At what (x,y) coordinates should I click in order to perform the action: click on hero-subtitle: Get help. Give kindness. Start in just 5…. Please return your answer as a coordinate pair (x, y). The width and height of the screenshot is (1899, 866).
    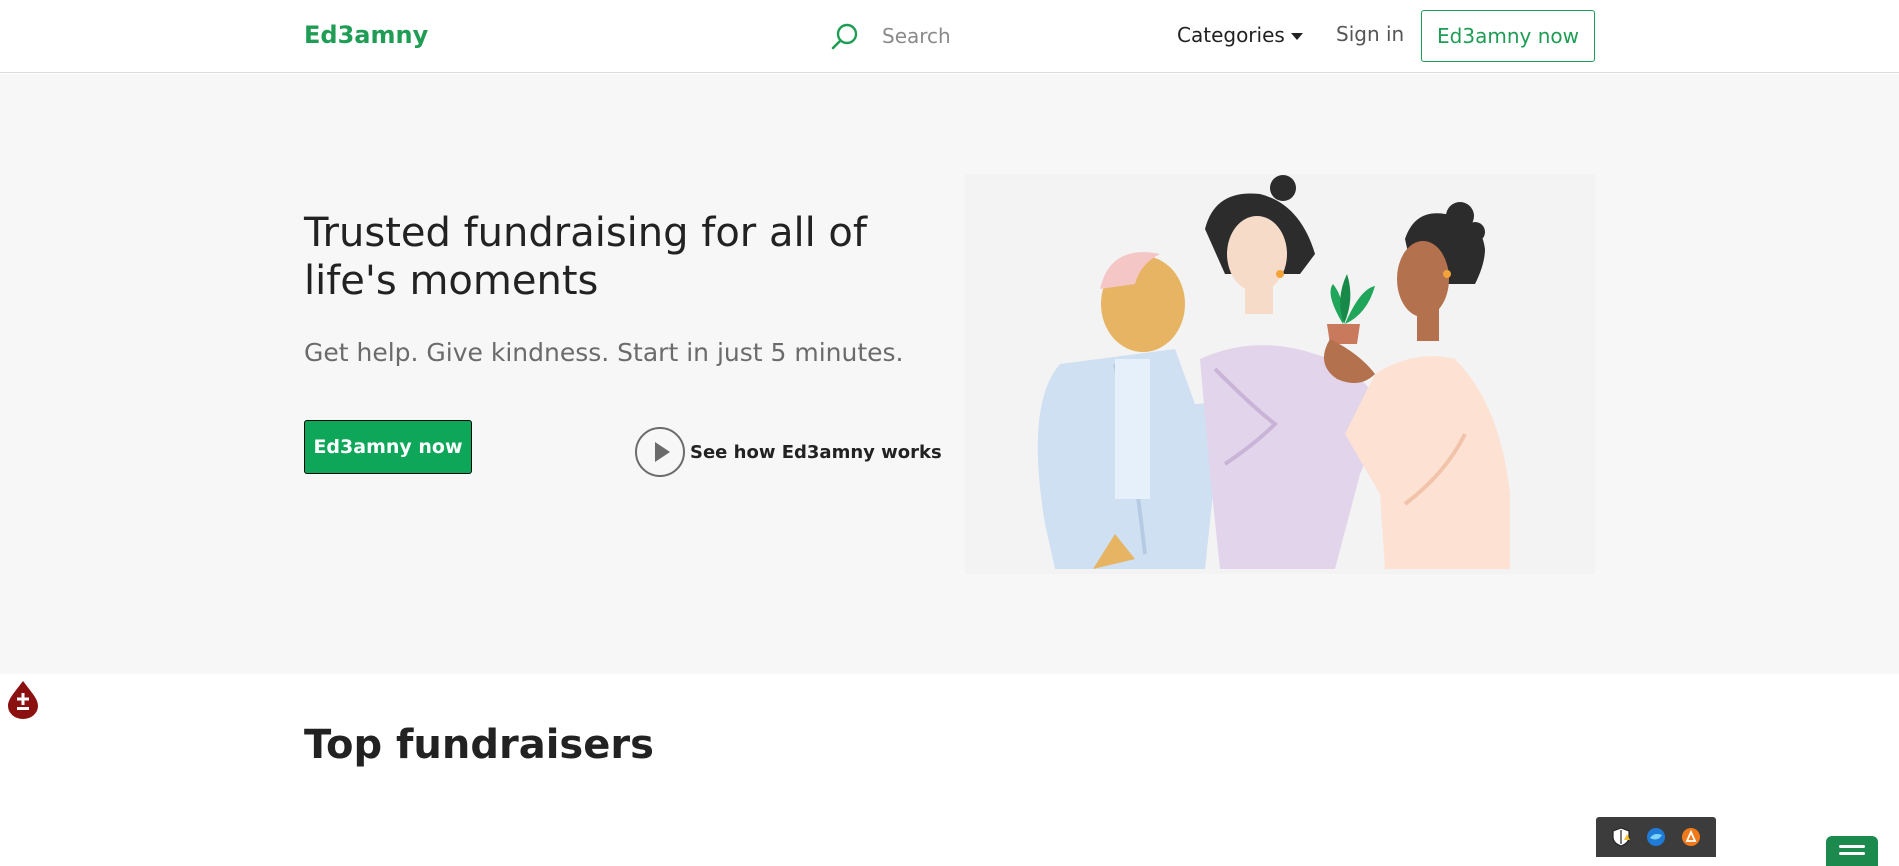
    Looking at the image, I should click on (604, 352).